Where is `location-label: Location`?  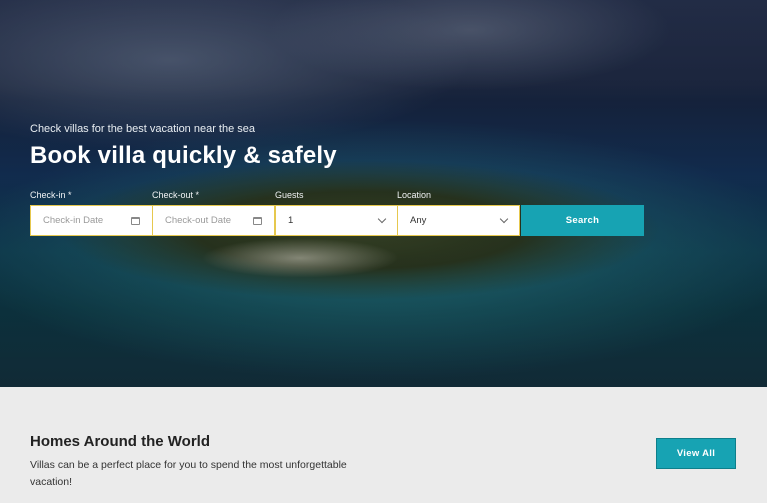
location-label: Location is located at coordinates (414, 195).